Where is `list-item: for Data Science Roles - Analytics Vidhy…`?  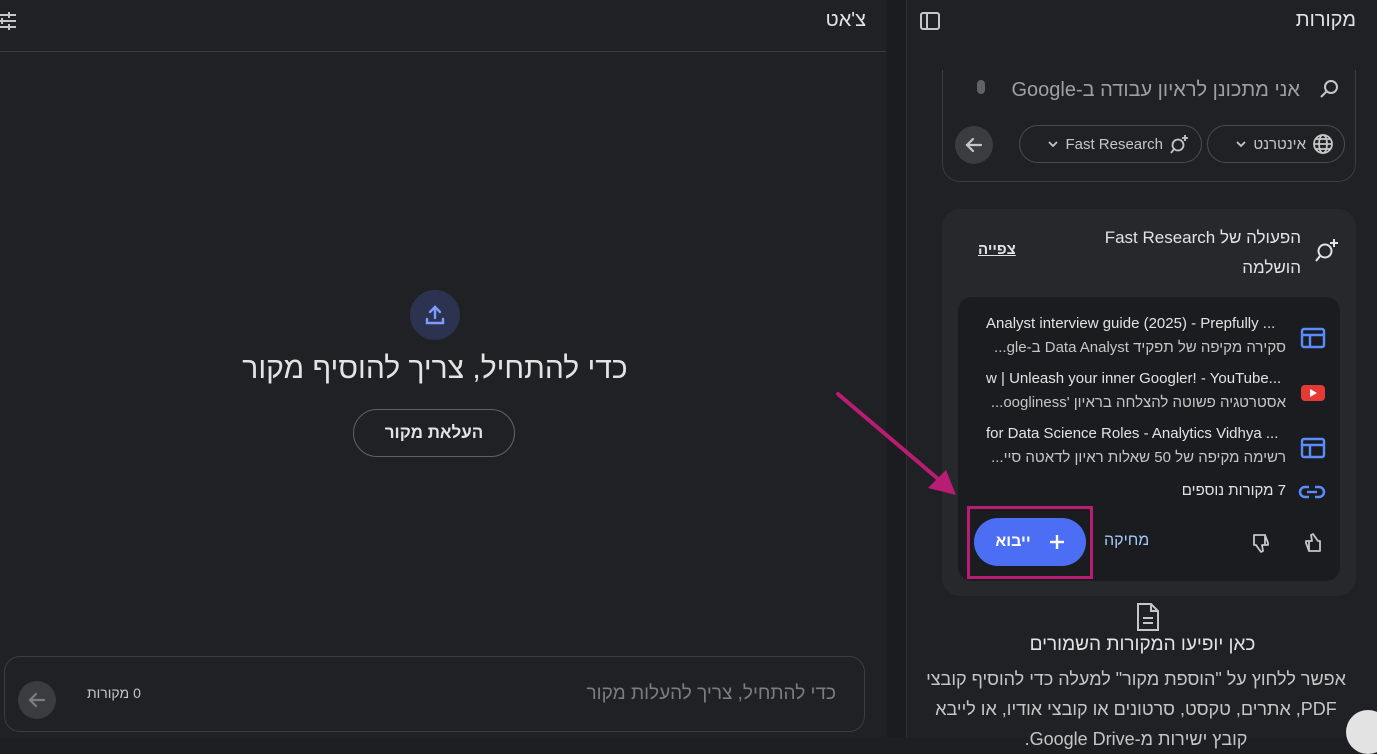 list-item: for Data Science Roles - Analytics Vidhy… is located at coordinates (1149, 442).